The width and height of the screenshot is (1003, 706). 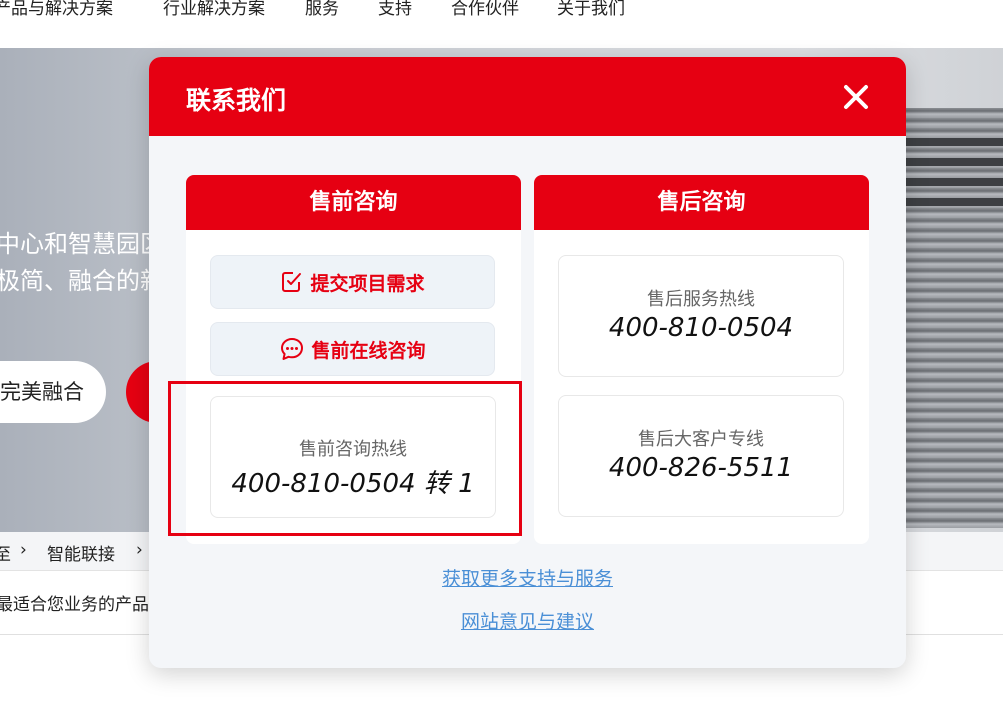 What do you see at coordinates (701, 299) in the screenshot?
I see `aftersales-service-label: 售后服务热线` at bounding box center [701, 299].